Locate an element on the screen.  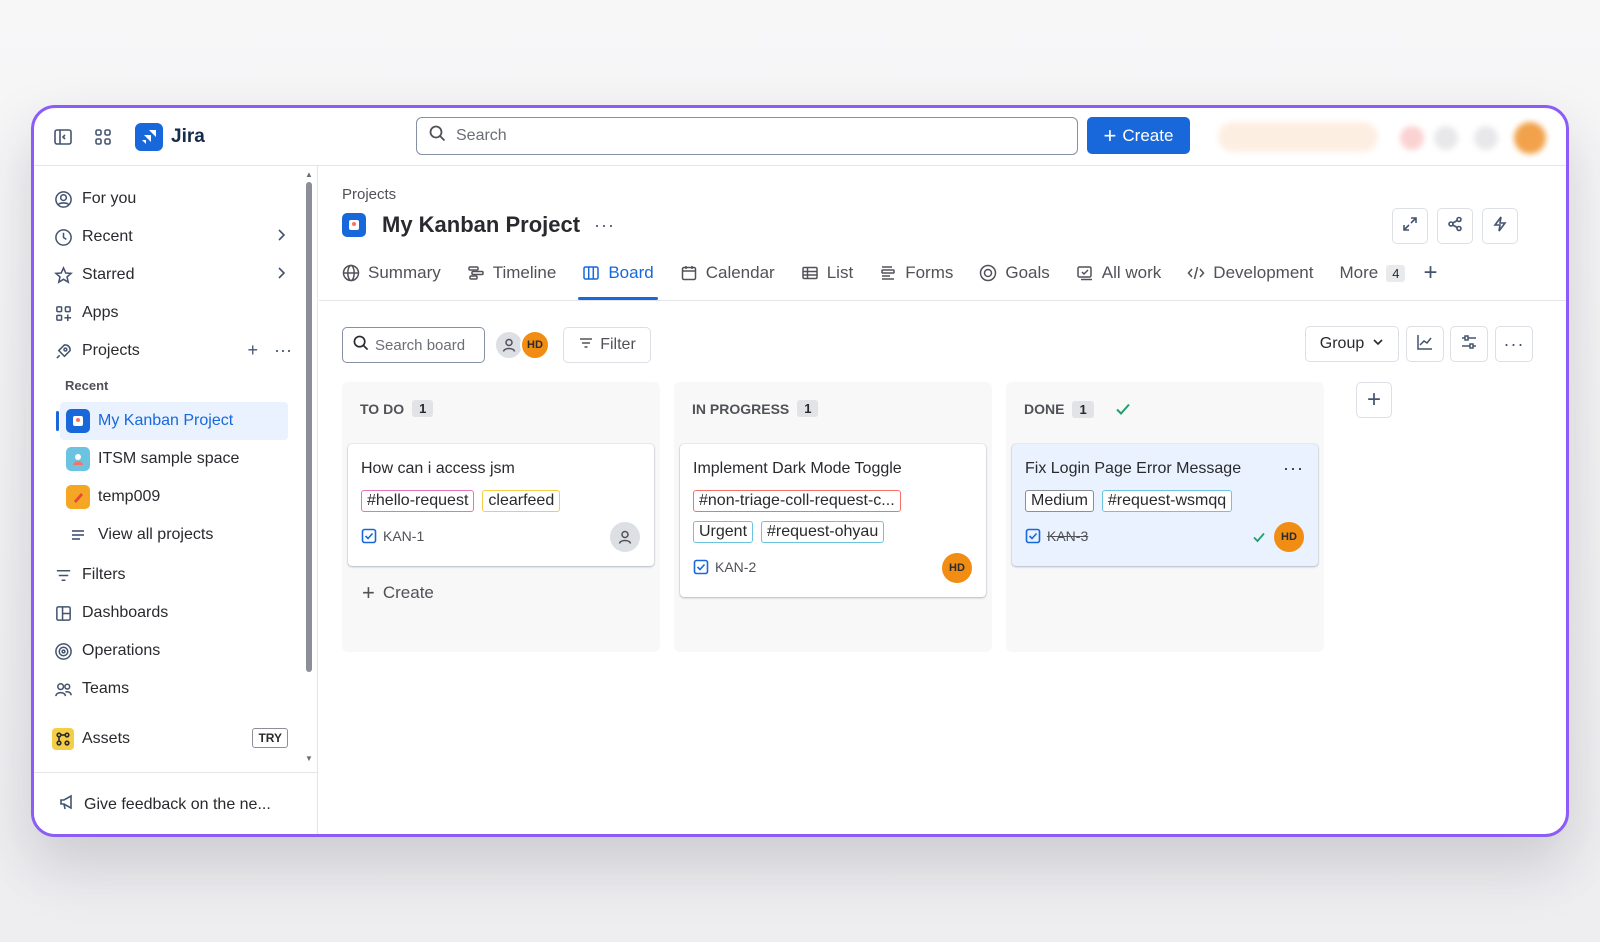
assignee-filter-avatars: HD is located at coordinates (522, 345).